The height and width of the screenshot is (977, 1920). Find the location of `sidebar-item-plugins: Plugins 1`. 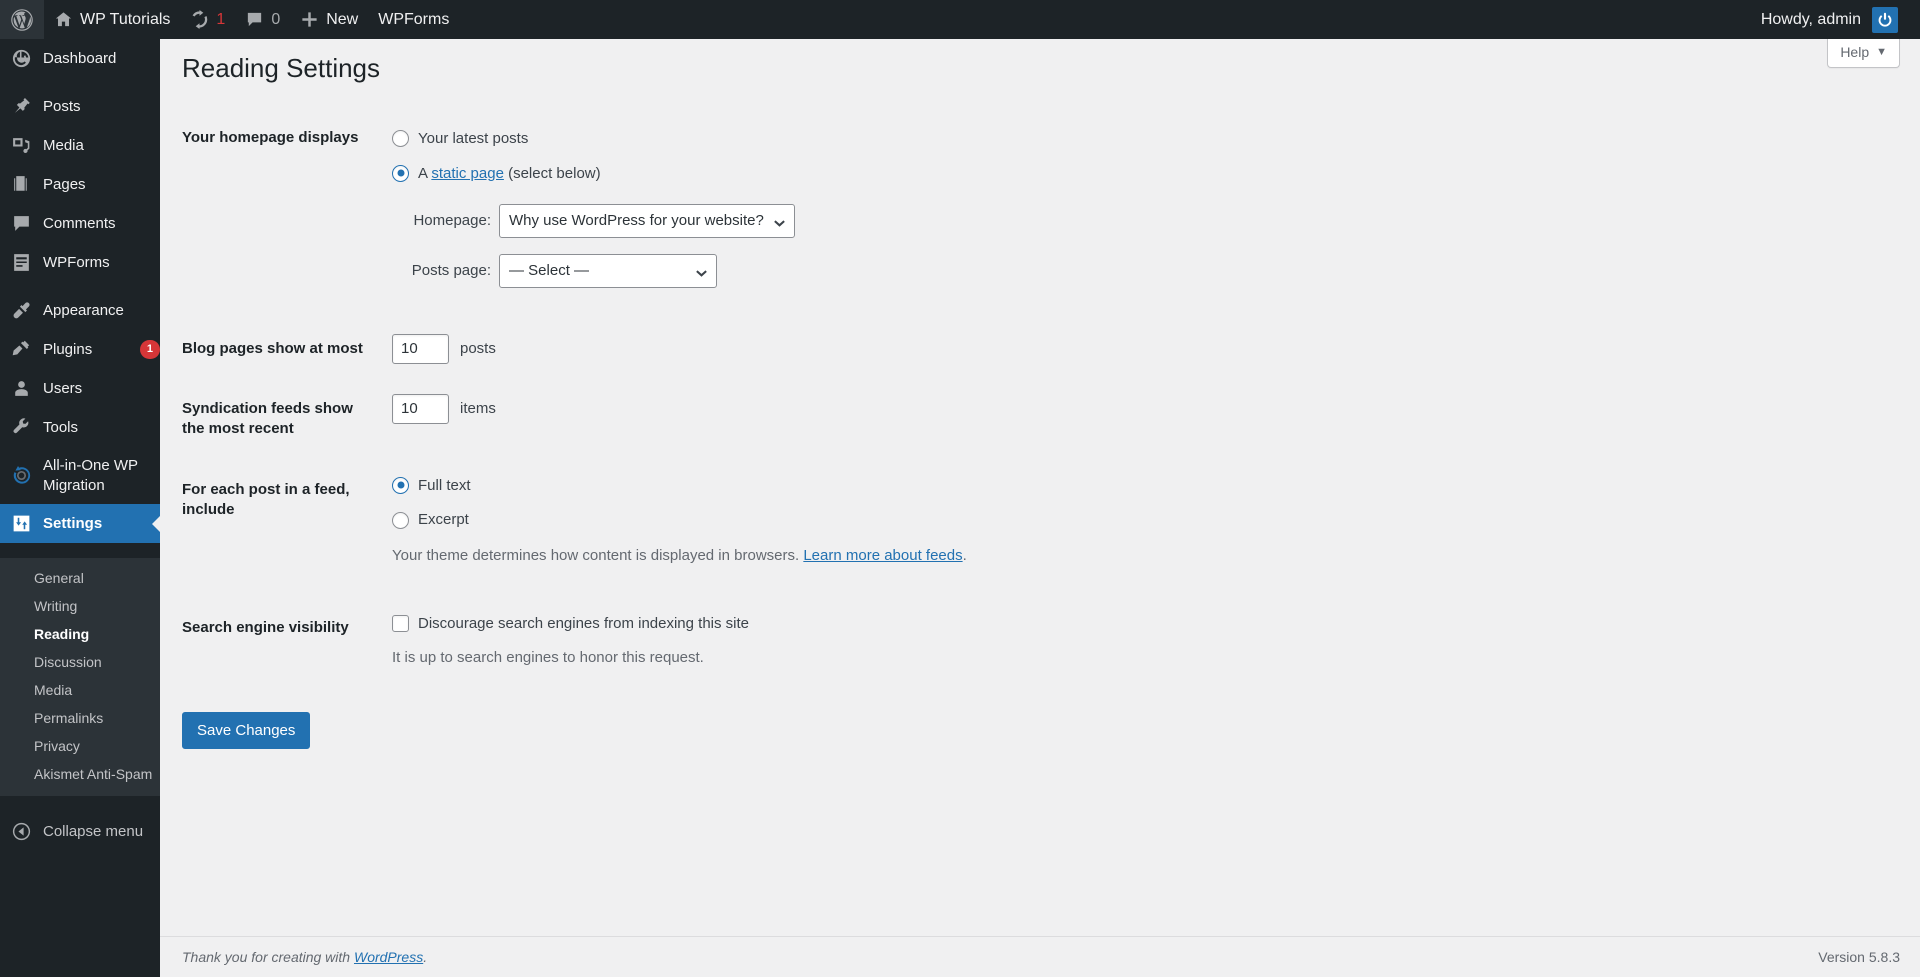

sidebar-item-plugins: Plugins 1 is located at coordinates (80, 349).